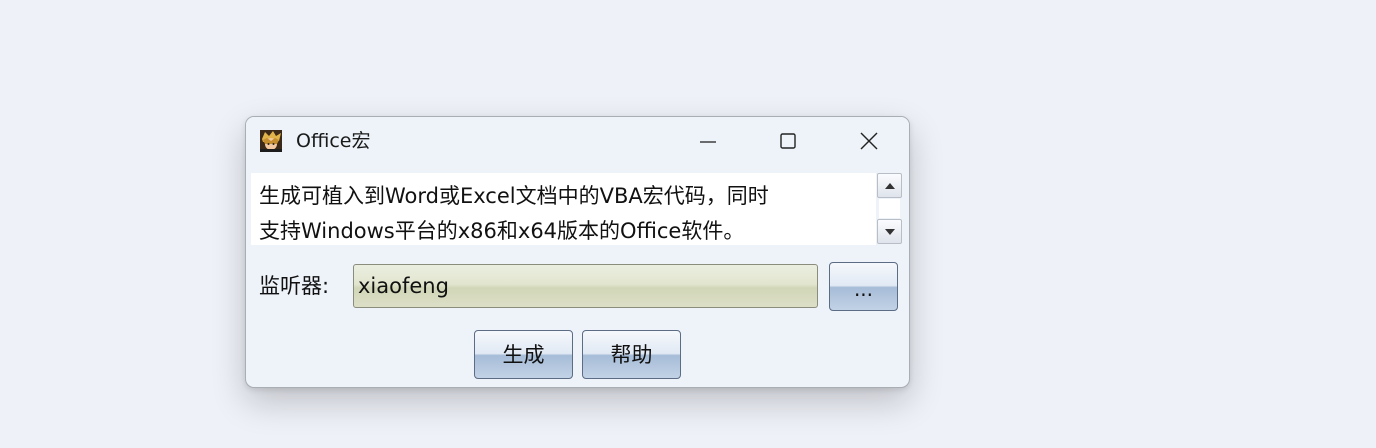  Describe the element at coordinates (271, 141) in the screenshot. I see `anime-avatar-icon` at that location.